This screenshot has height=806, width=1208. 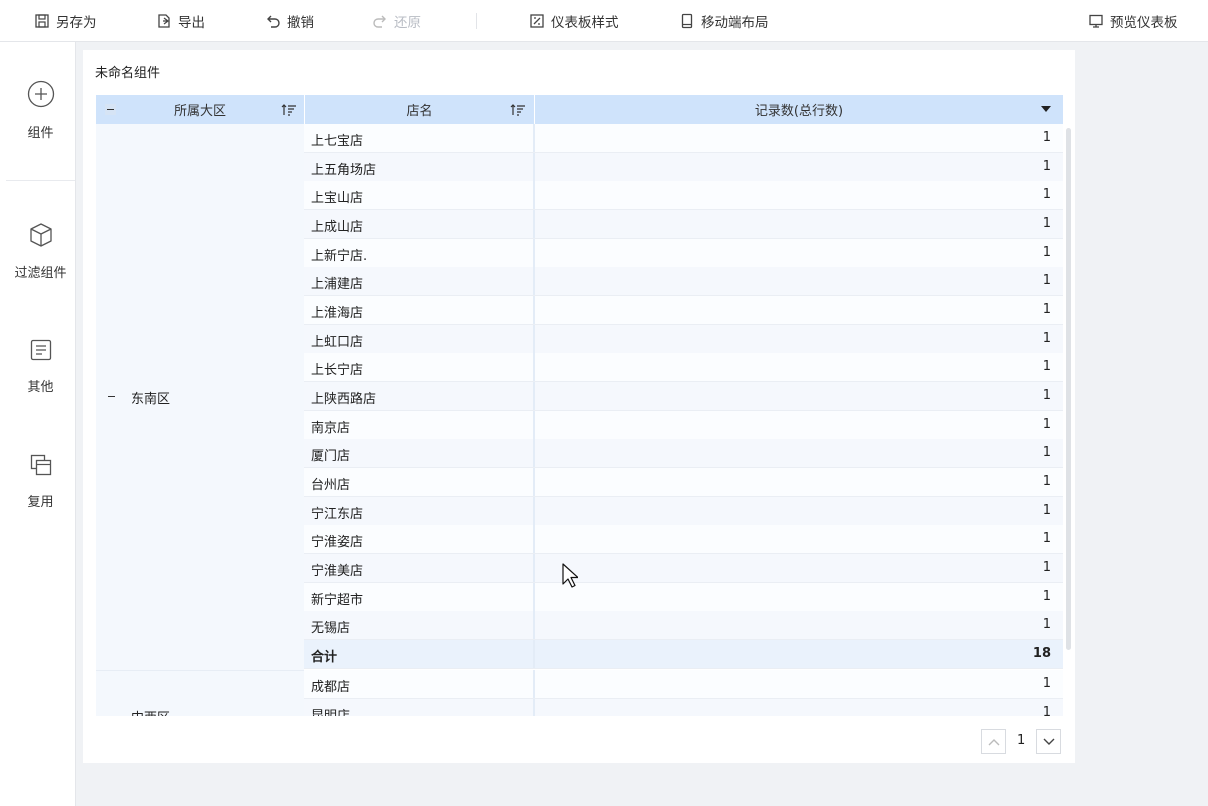 I want to click on page-number: 1, so click(x=1021, y=740).